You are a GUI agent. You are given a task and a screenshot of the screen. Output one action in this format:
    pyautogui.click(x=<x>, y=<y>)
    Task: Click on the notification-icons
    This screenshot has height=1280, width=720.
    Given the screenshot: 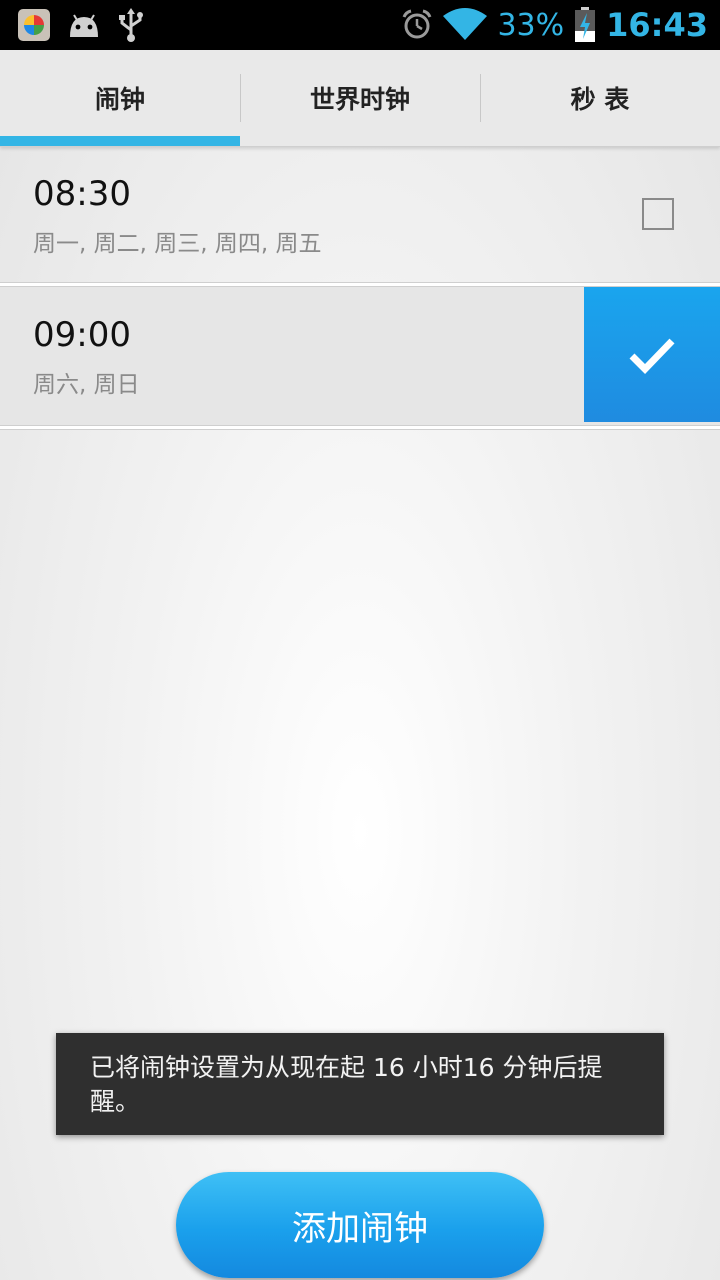 What is the action you would take?
    pyautogui.click(x=81, y=25)
    